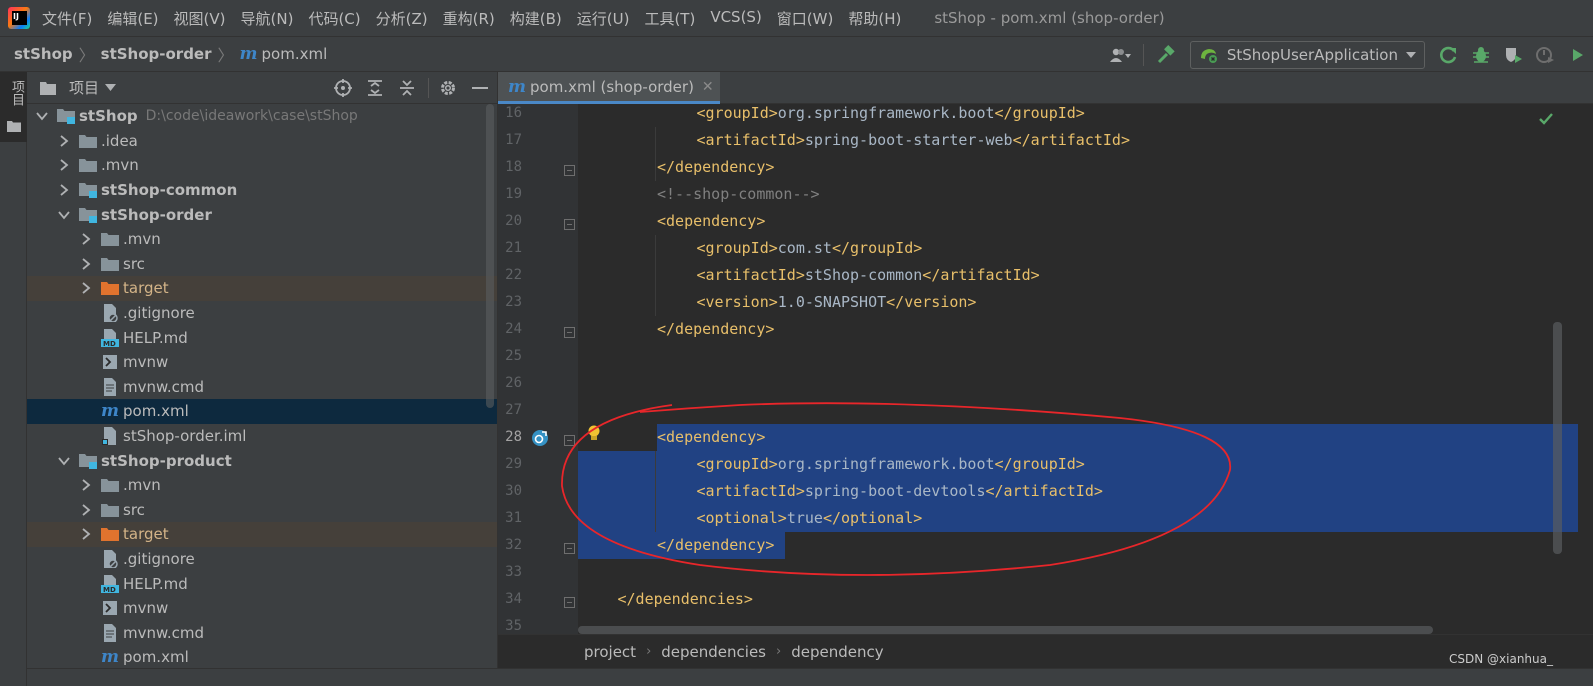  Describe the element at coordinates (1577, 55) in the screenshot. I see `stop-run-icon` at that location.